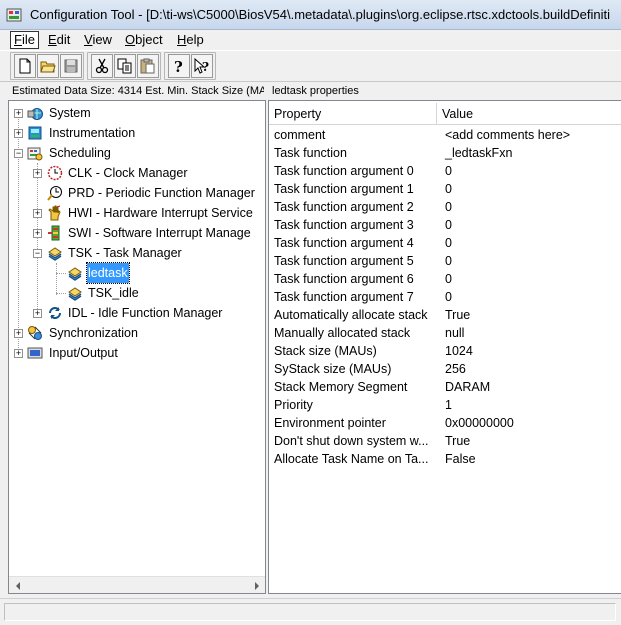  Describe the element at coordinates (444, 351) in the screenshot. I see `property-row: Stack size (MAUs) 1024` at that location.